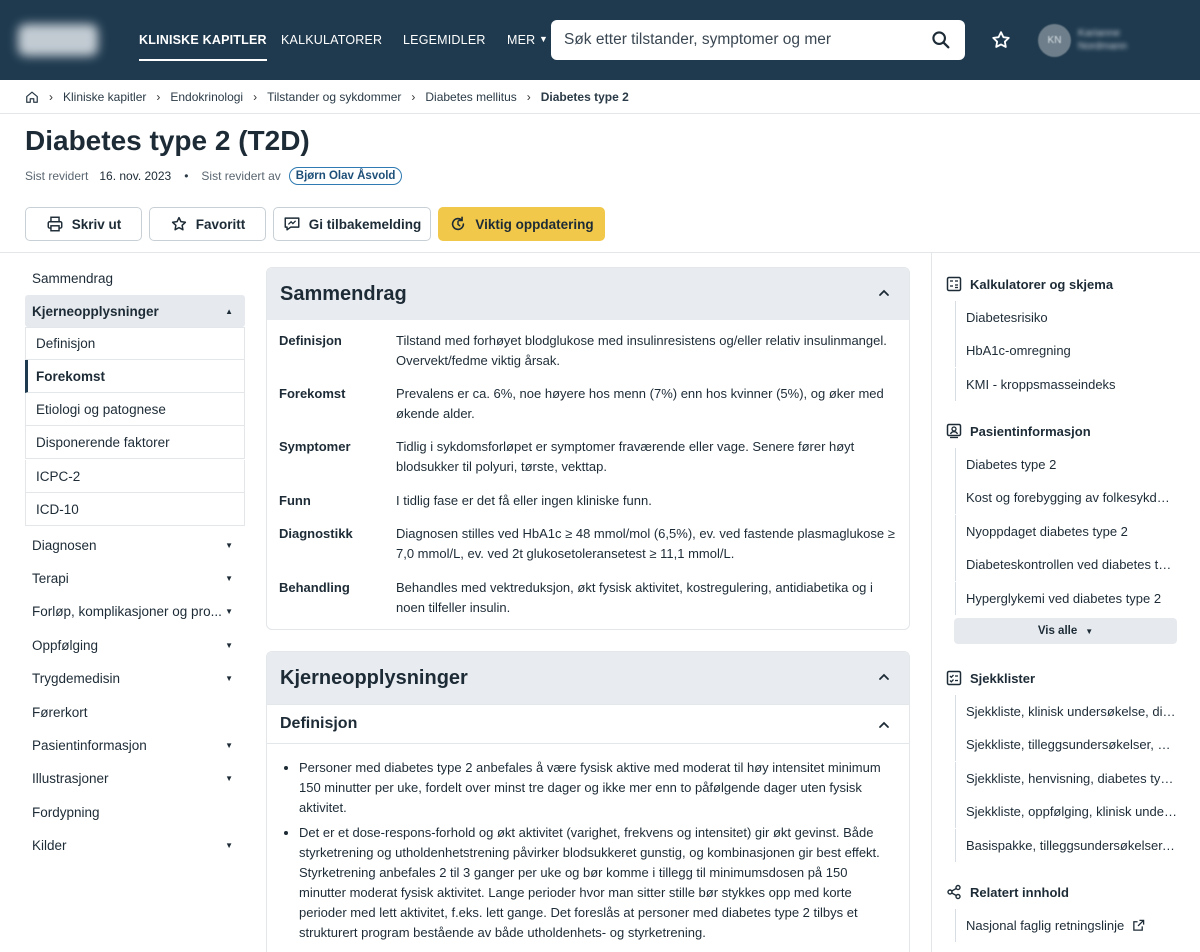  What do you see at coordinates (135, 409) in the screenshot?
I see `toc-sub-etiologi: Etiologi og patognese` at bounding box center [135, 409].